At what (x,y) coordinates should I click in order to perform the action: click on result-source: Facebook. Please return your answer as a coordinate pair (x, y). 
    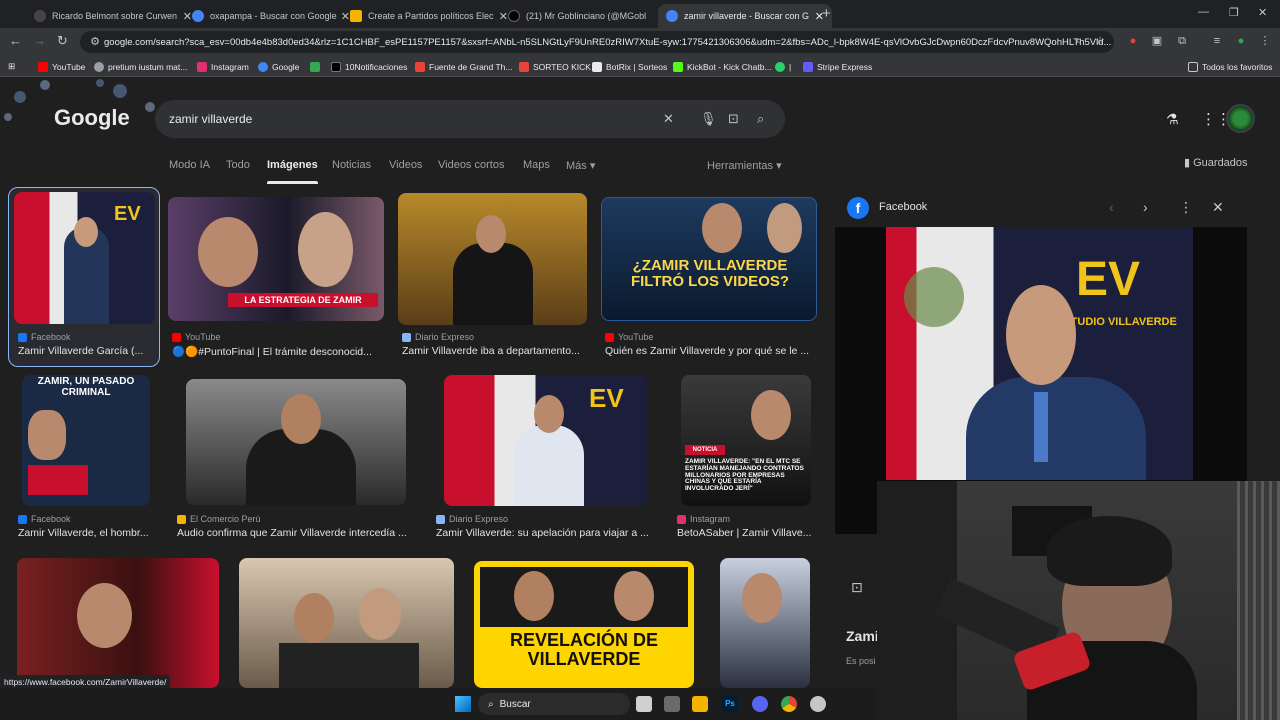
    Looking at the image, I should click on (44, 519).